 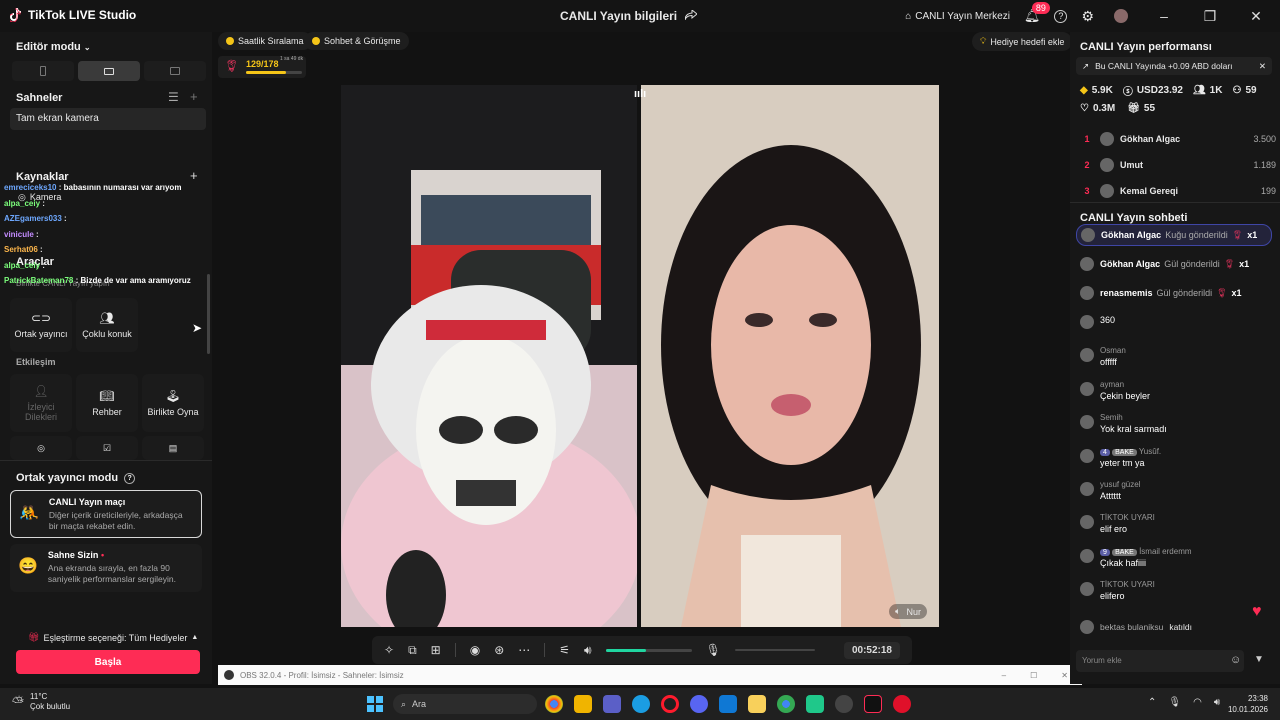 I want to click on more-icon: ⋯, so click(x=524, y=650).